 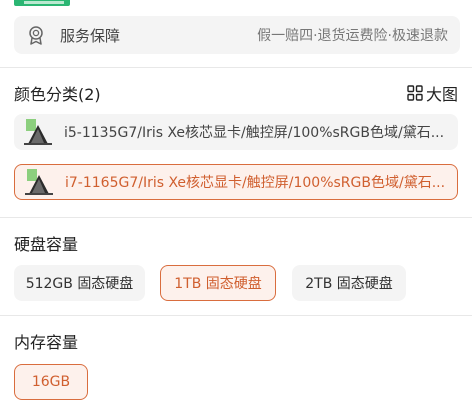 I want to click on service-title: 服务保障, so click(x=90, y=35).